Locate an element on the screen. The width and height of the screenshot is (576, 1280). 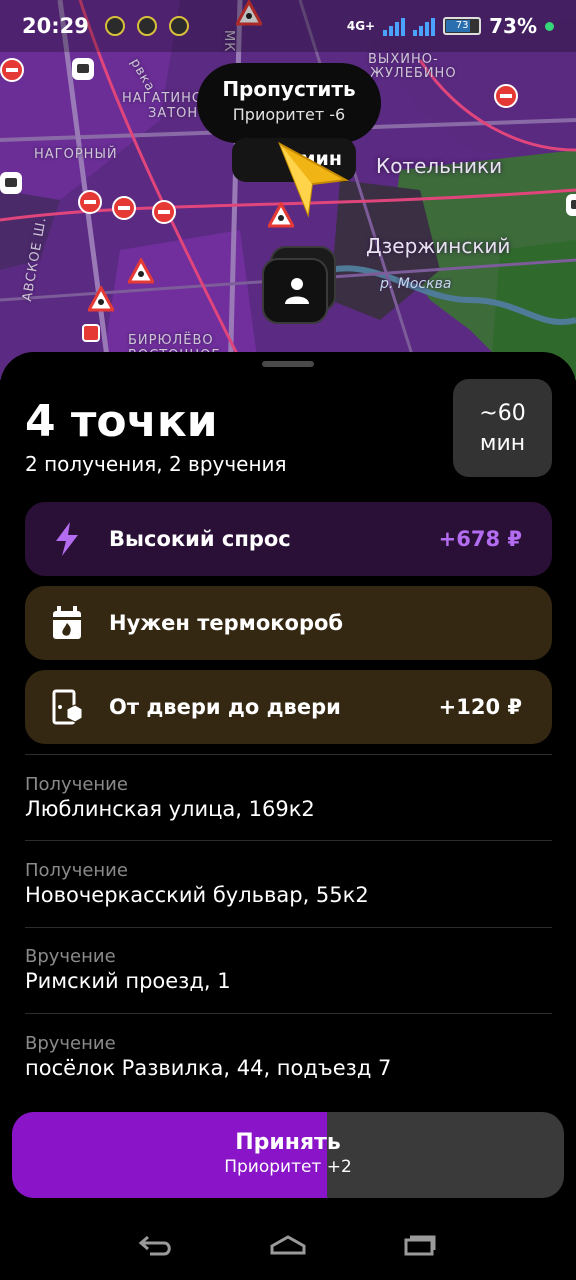
route-stop: Вручение посёлок Развилка, 44, подъезд 7 is located at coordinates (288, 1056).